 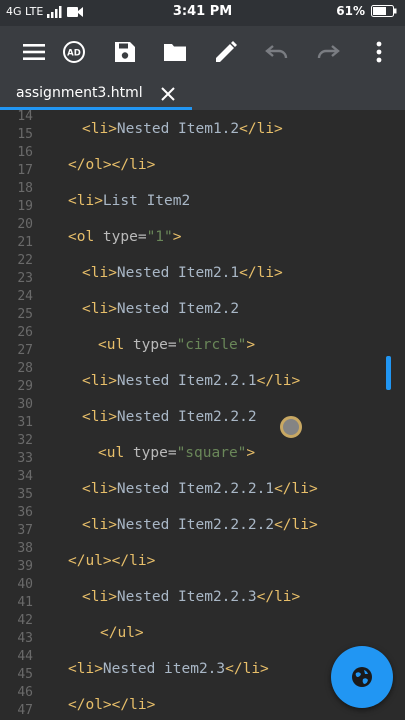 I want to click on line-number: 38, so click(x=25, y=548).